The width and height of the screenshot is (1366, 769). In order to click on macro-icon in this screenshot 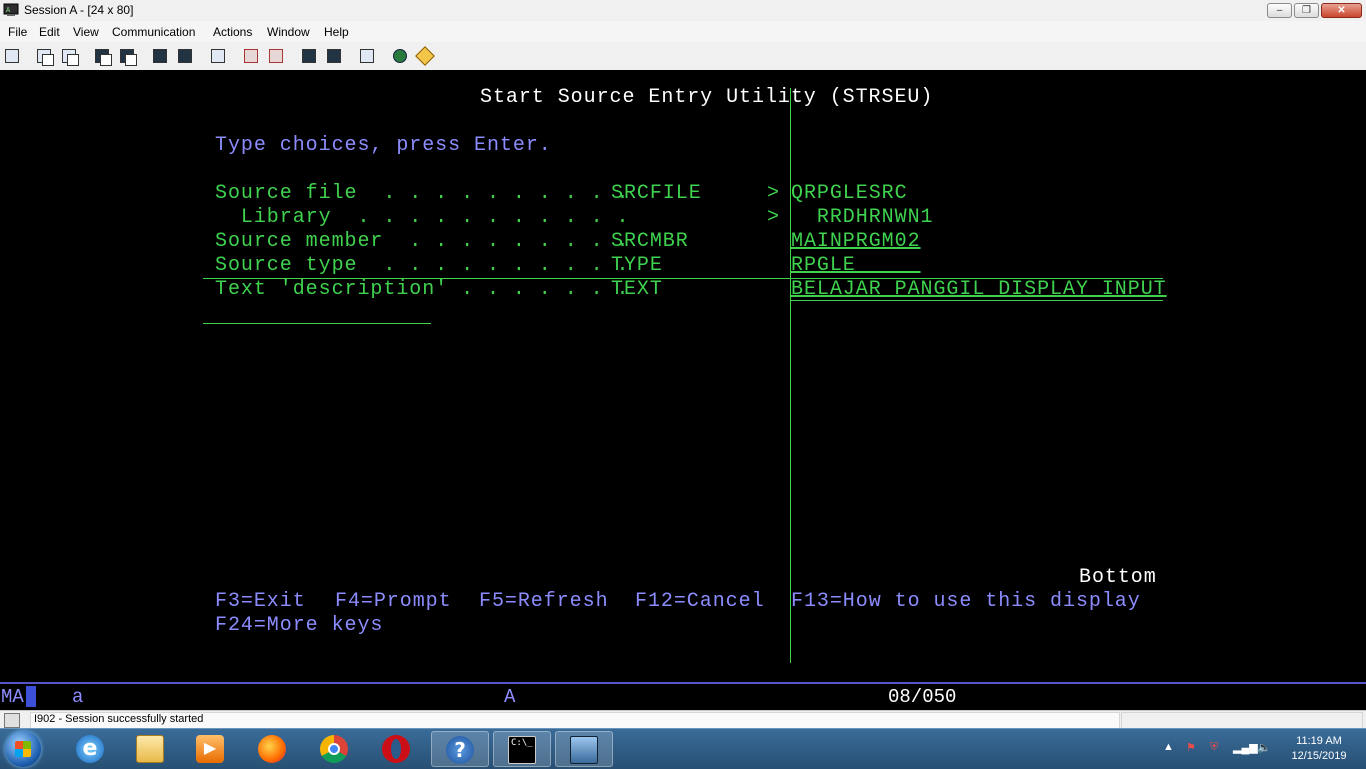, I will do `click(218, 56)`.